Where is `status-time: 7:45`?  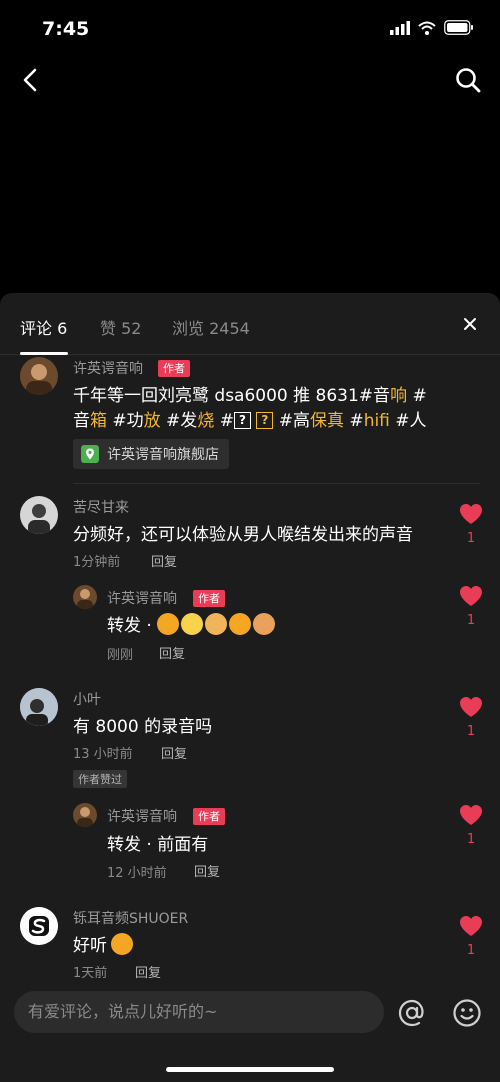 status-time: 7:45 is located at coordinates (66, 29).